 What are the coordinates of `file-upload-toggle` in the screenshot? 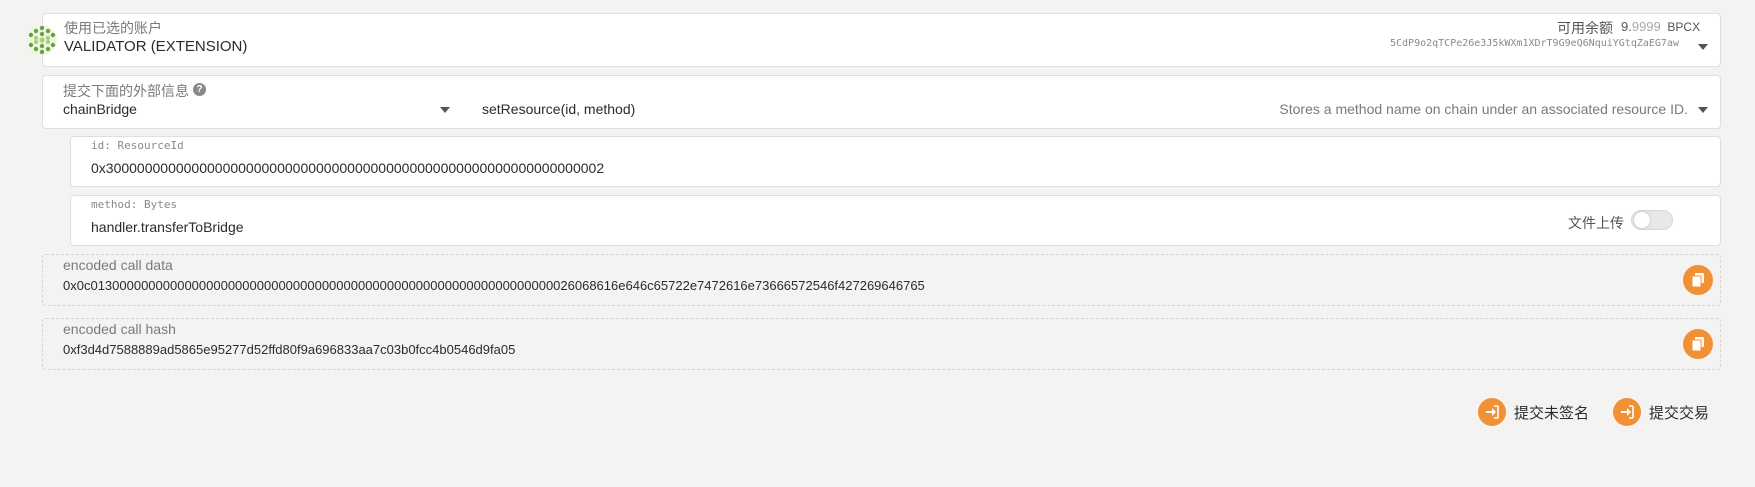 It's located at (1652, 220).